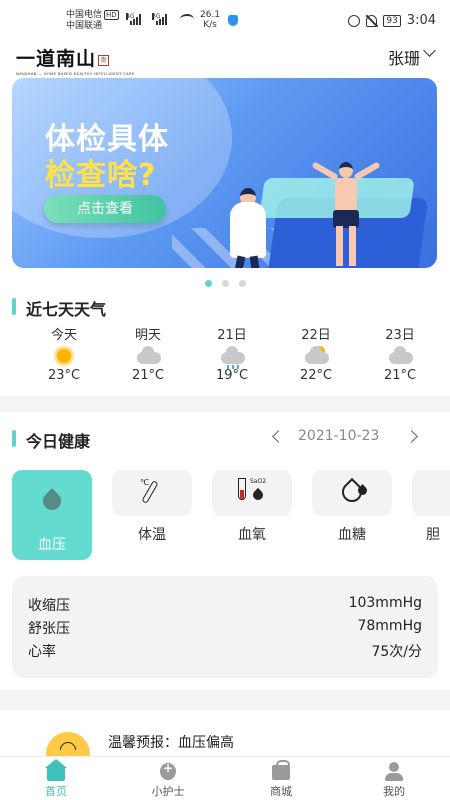 Image resolution: width=450 pixels, height=800 pixels. Describe the element at coordinates (133, 19) in the screenshot. I see `signal-1-icon: 4G` at that location.